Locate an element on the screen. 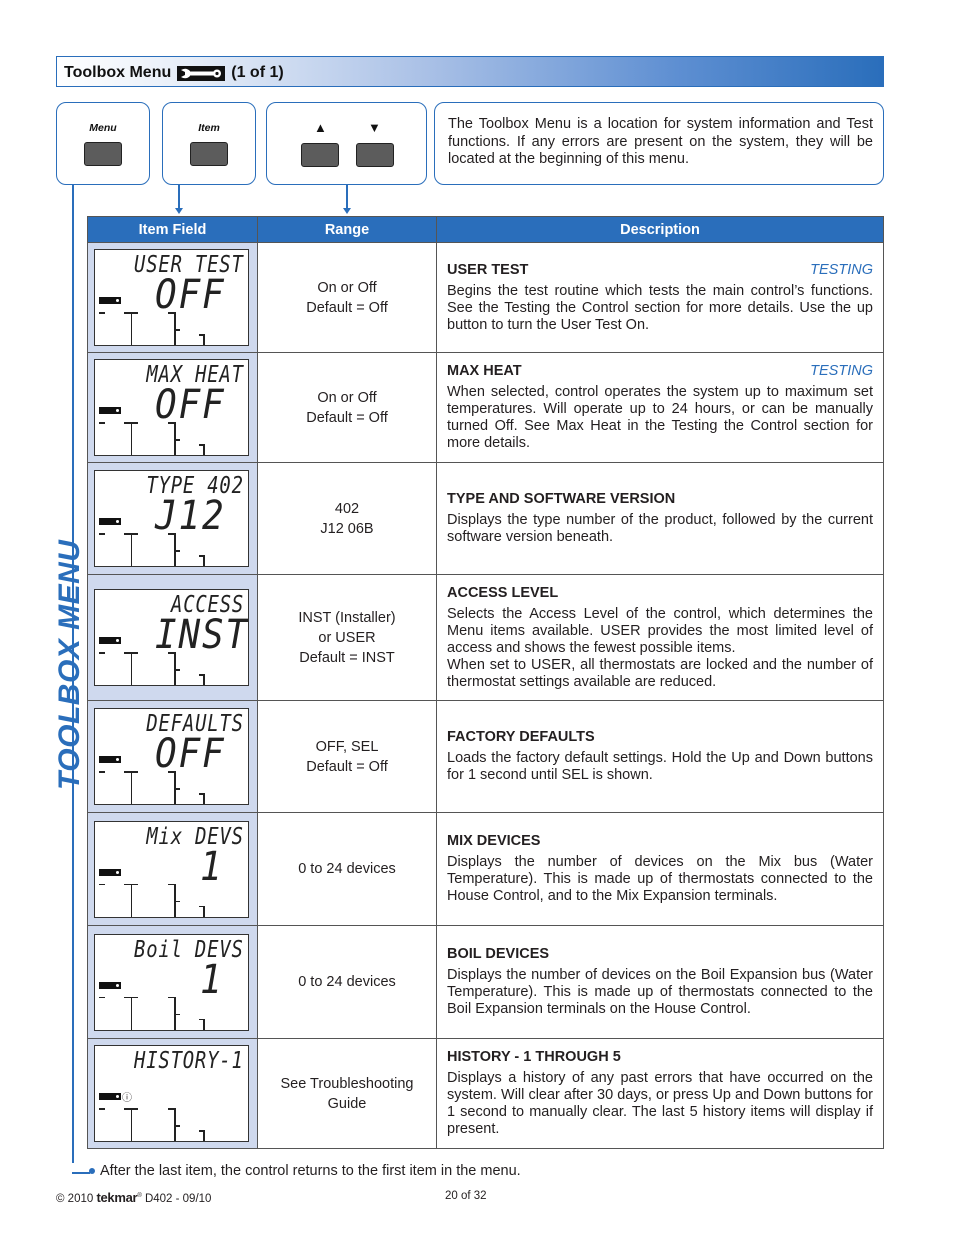 The image size is (954, 1235). description-title: TYPE AND SOFTWARE VERSION is located at coordinates (561, 499).